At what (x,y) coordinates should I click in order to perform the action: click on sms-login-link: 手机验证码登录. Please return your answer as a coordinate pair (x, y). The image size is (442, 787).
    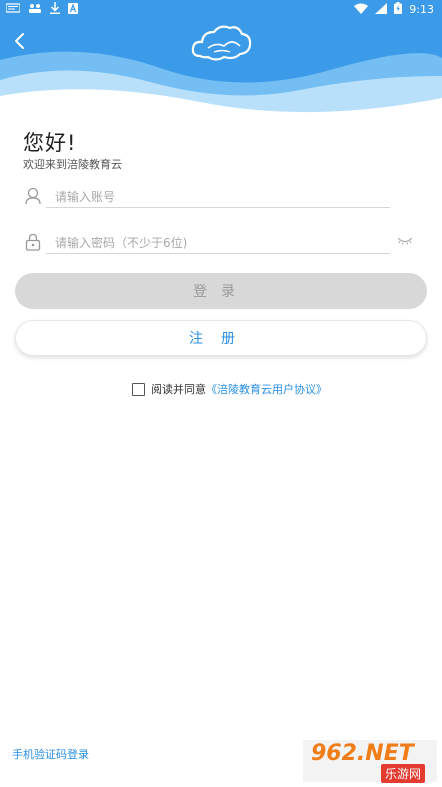
    Looking at the image, I should click on (50, 754).